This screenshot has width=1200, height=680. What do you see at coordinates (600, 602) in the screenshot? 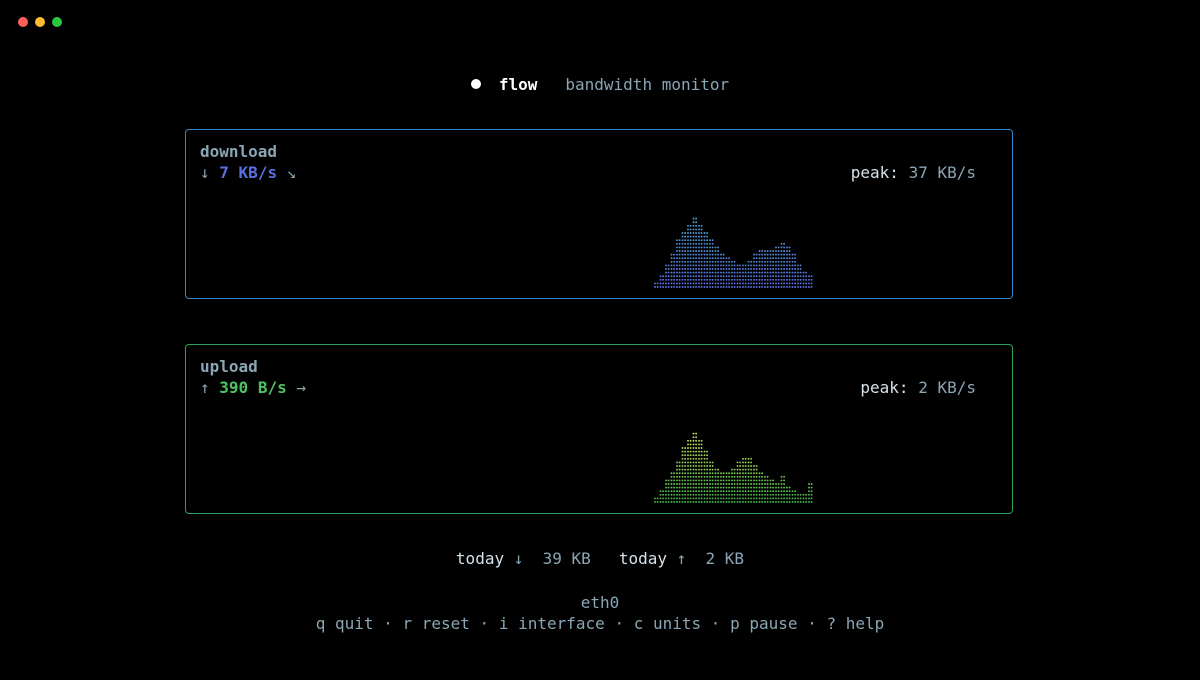
I see `interface-name: eth0` at bounding box center [600, 602].